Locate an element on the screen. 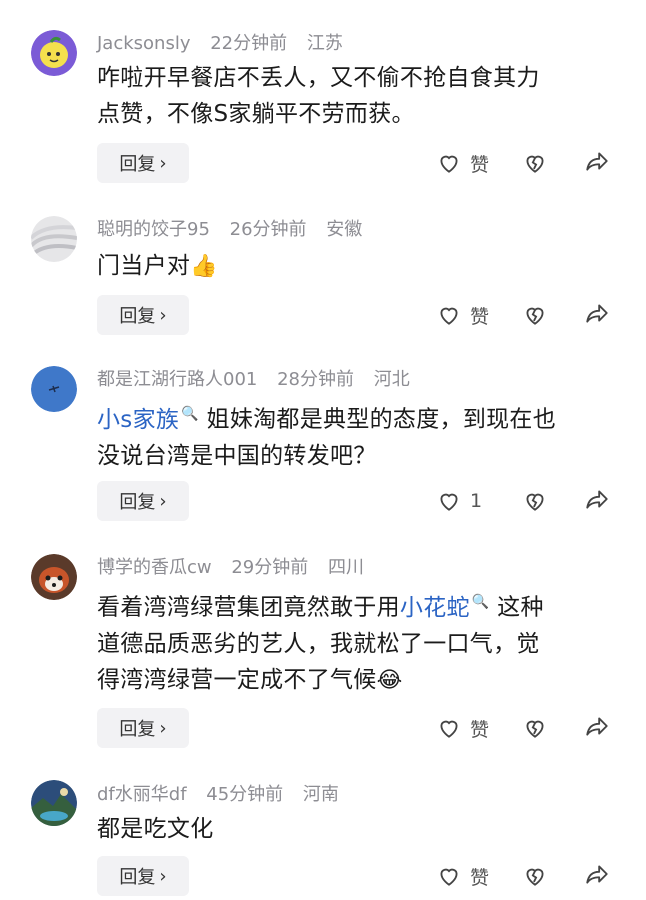  timestamp: 22分钟前 is located at coordinates (249, 43).